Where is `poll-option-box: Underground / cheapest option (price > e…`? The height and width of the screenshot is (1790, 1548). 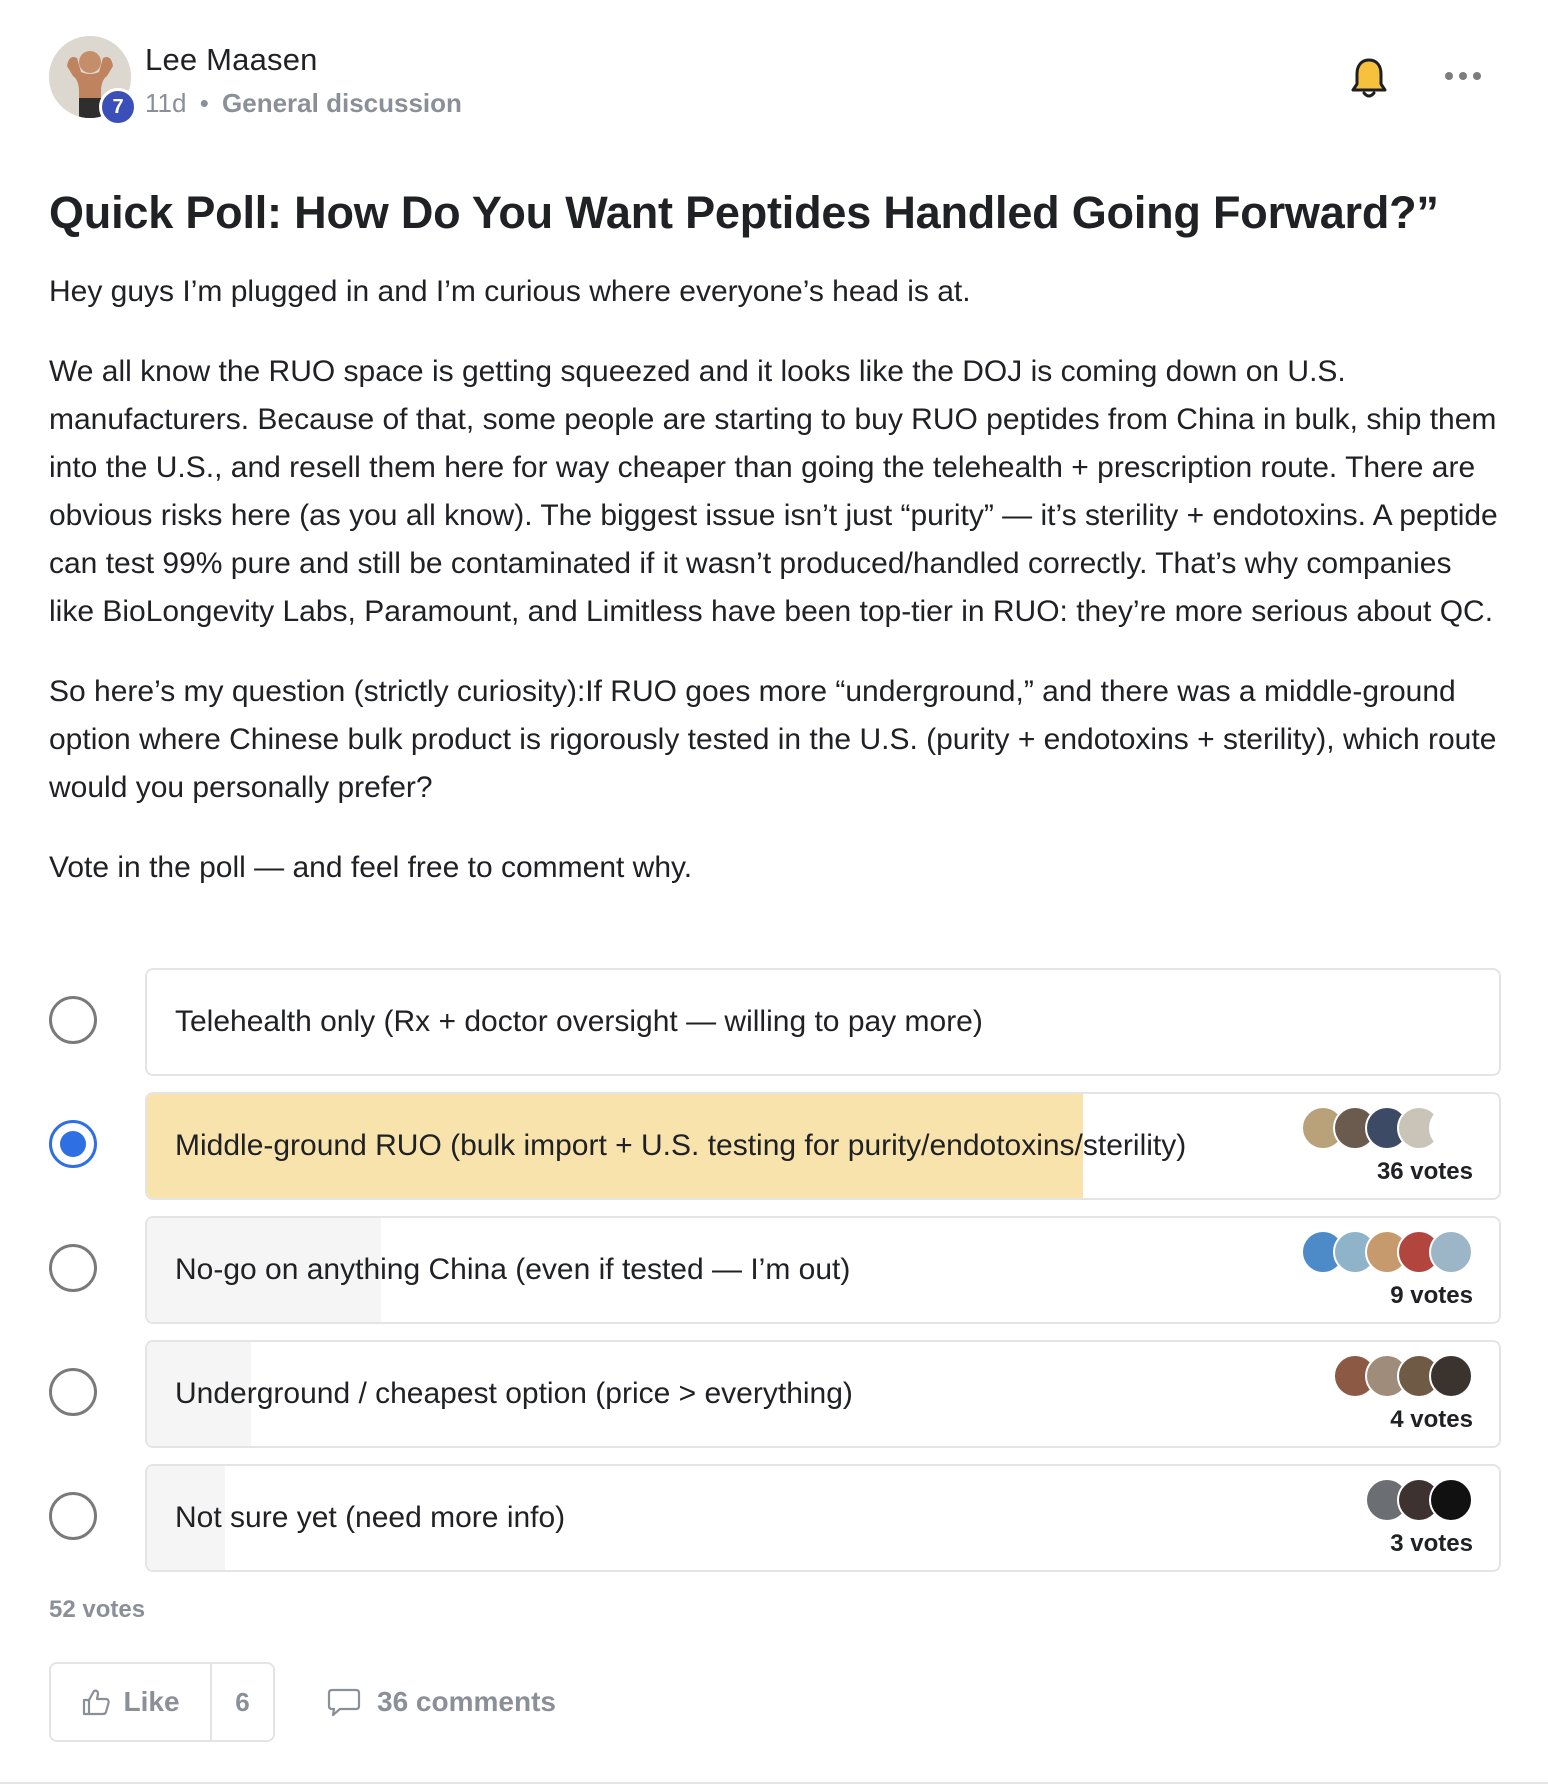 poll-option-box: Underground / cheapest option (price > e… is located at coordinates (823, 1394).